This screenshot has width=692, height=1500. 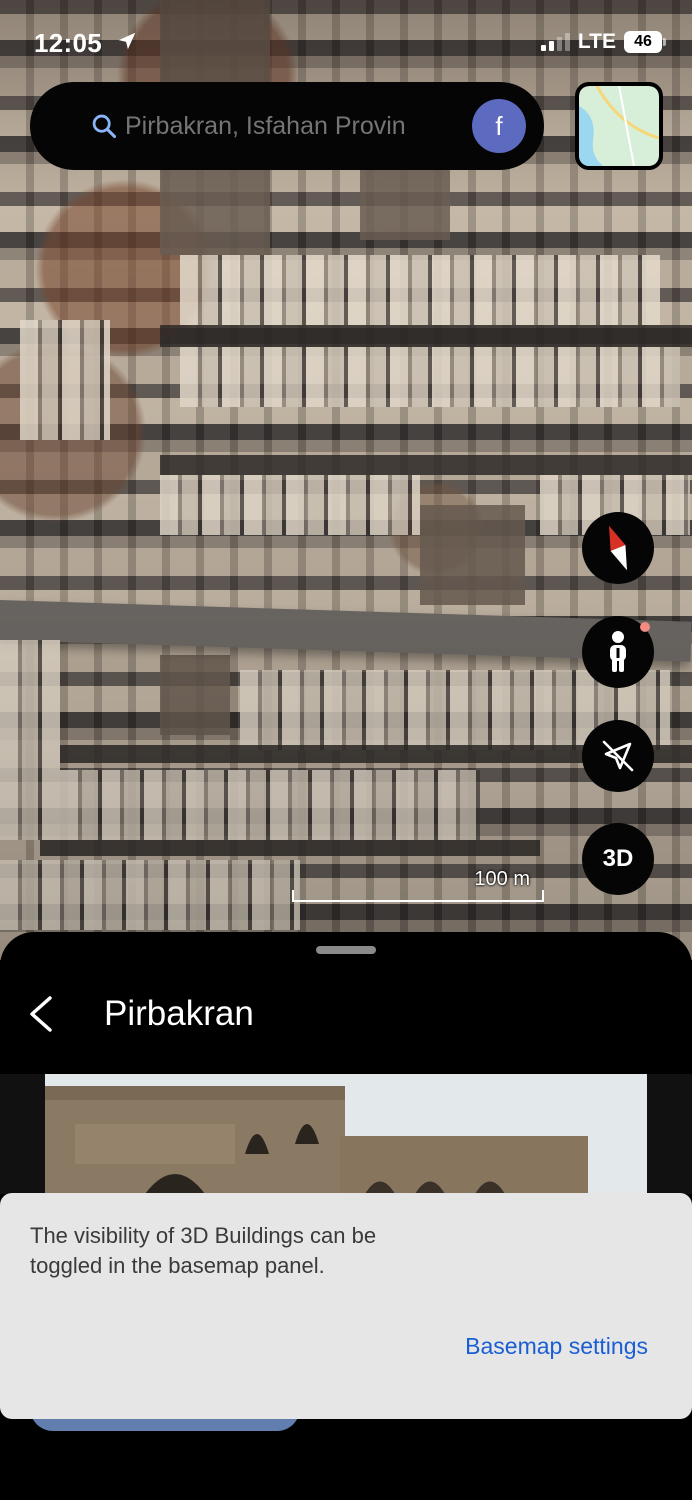 I want to click on basemap-settings-button: Basemap settings, so click(x=556, y=1346).